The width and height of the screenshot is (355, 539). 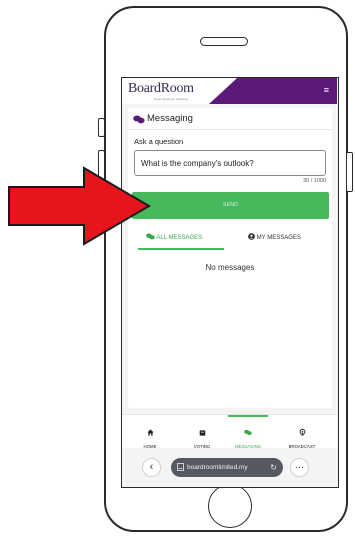 I want to click on bottom-navigation: HOME VOTING MESSAGING BROADCAST, so click(x=229, y=431).